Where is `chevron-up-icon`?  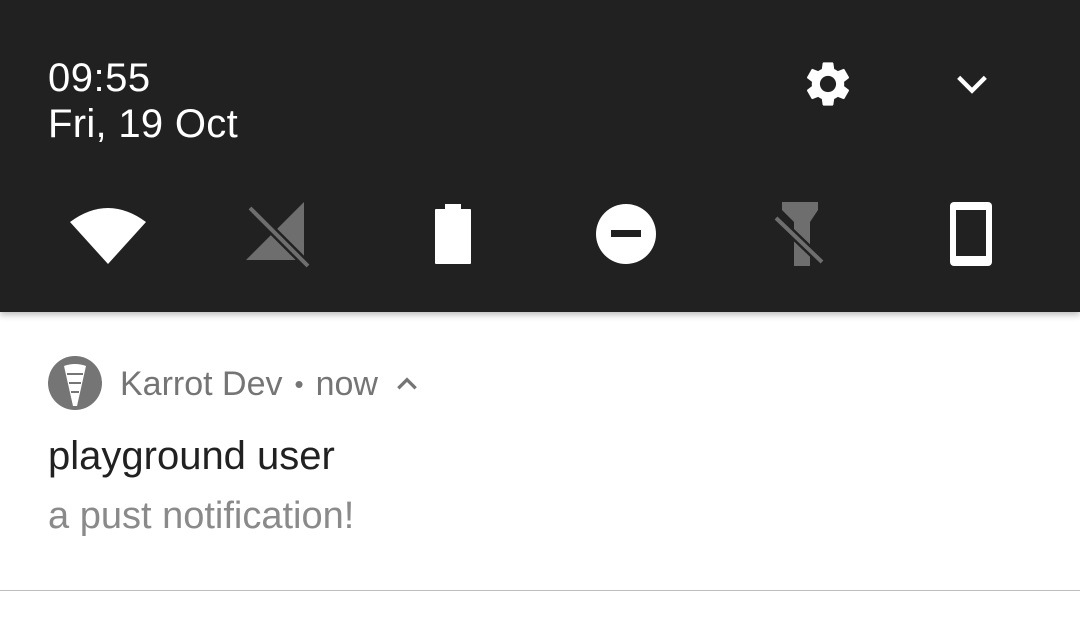
chevron-up-icon is located at coordinates (407, 383).